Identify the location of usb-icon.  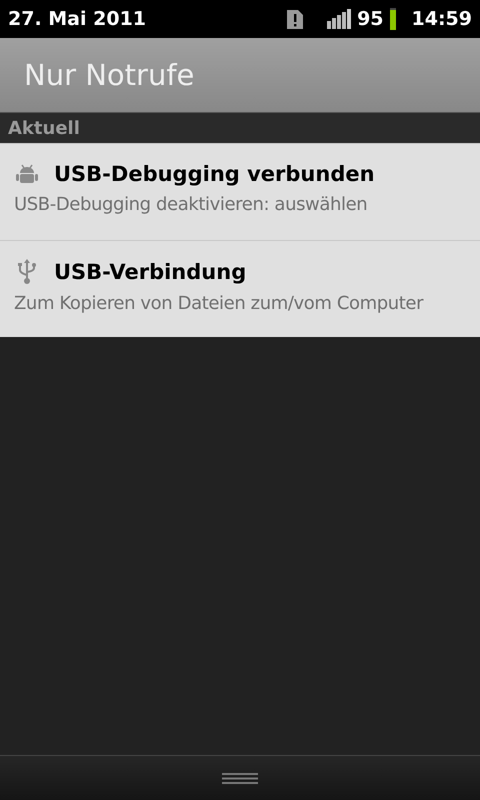
(27, 272).